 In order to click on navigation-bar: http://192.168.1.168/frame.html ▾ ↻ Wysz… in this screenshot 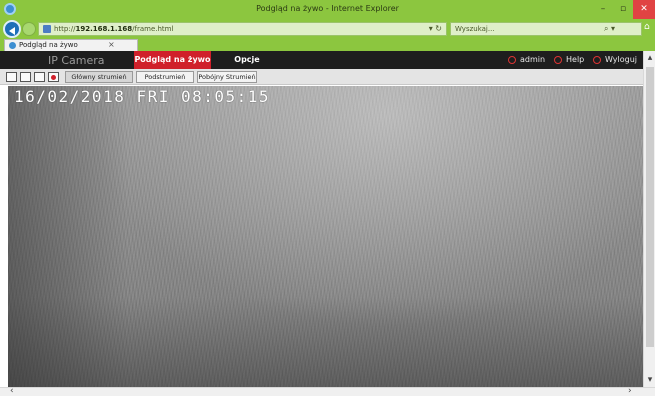, I will do `click(327, 29)`.